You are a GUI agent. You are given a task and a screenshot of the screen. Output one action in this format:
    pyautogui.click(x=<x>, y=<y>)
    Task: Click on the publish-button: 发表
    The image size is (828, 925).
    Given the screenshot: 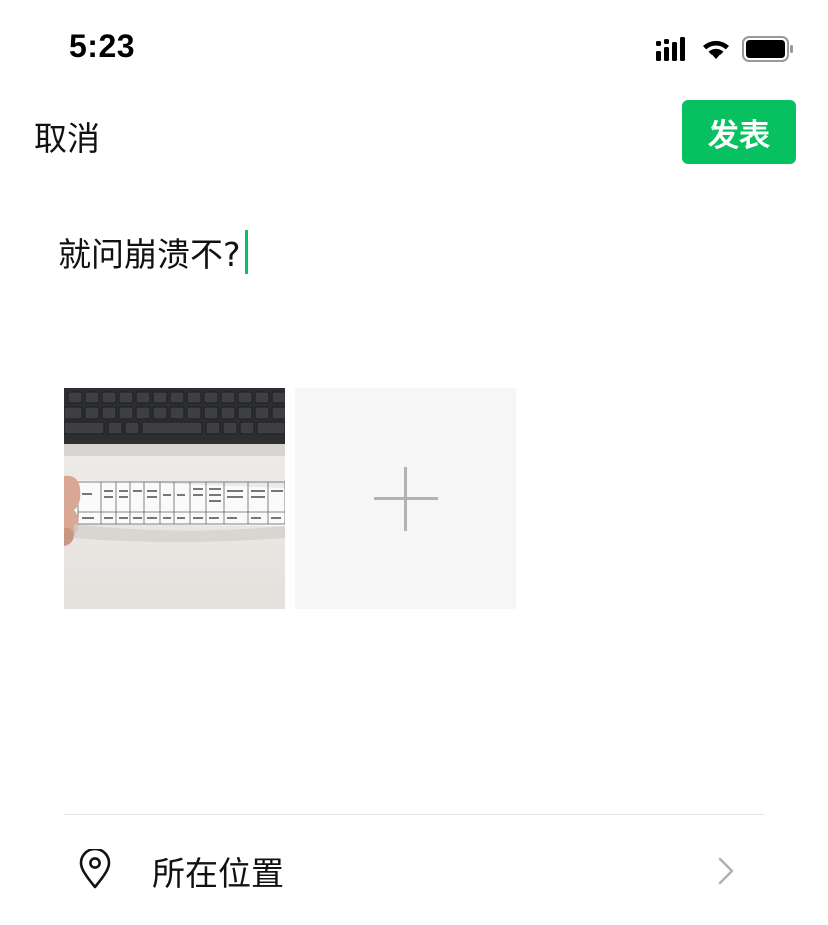 What is the action you would take?
    pyautogui.click(x=739, y=132)
    